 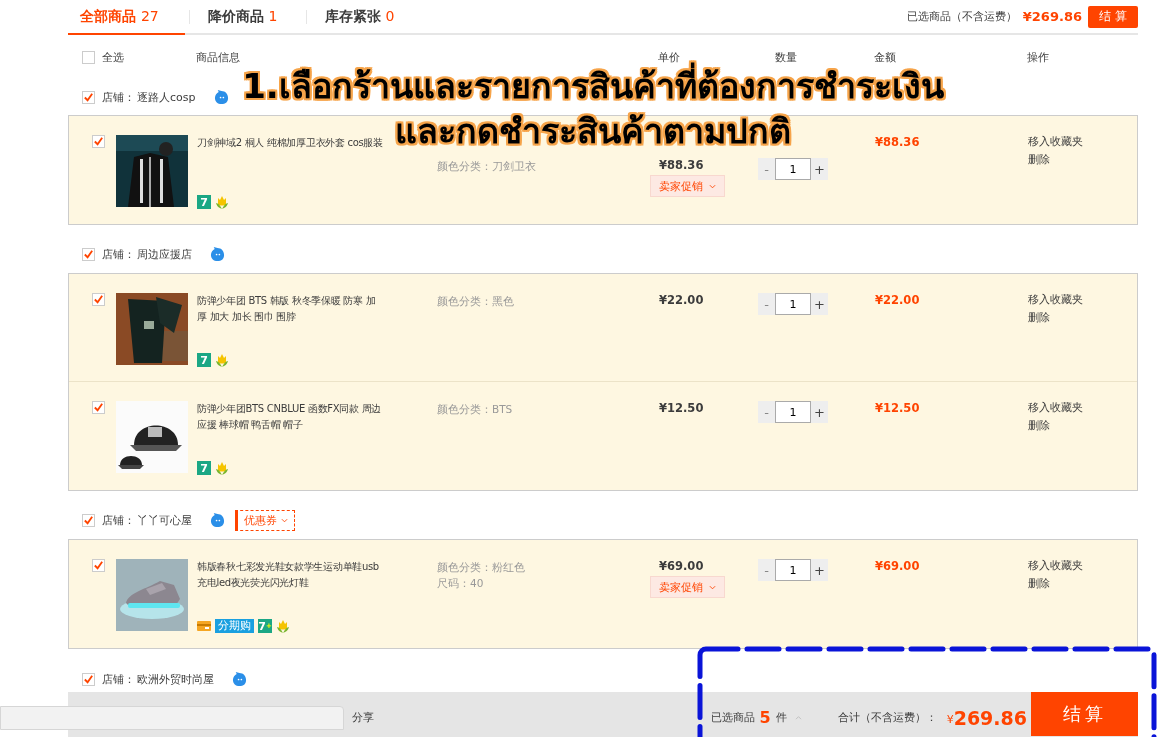 I want to click on column-header: 操作, so click(x=1038, y=57).